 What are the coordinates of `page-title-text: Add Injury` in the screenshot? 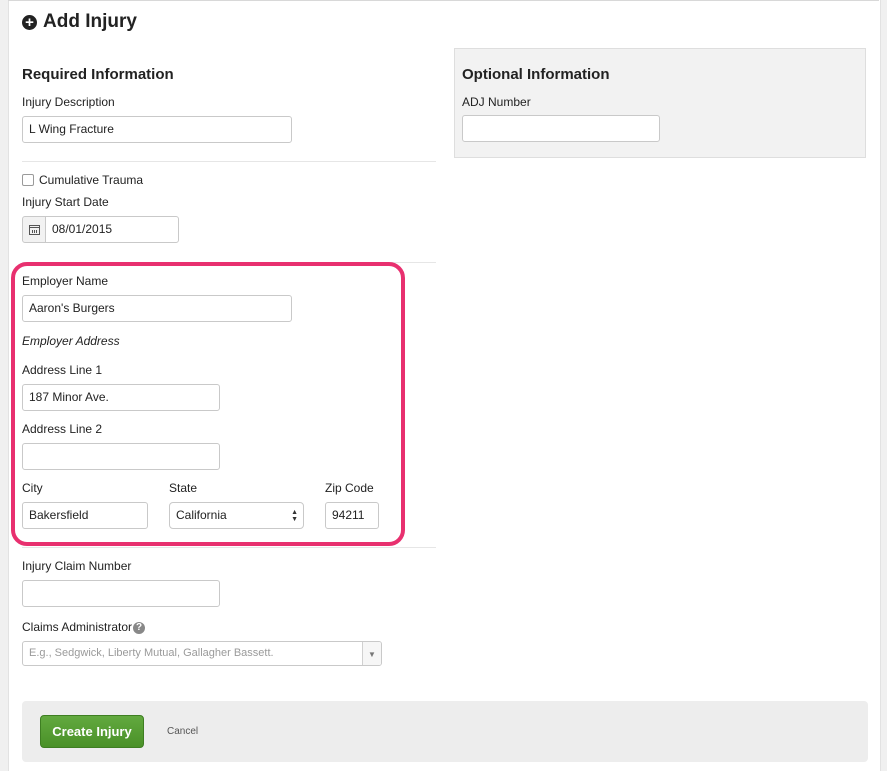 It's located at (90, 21).